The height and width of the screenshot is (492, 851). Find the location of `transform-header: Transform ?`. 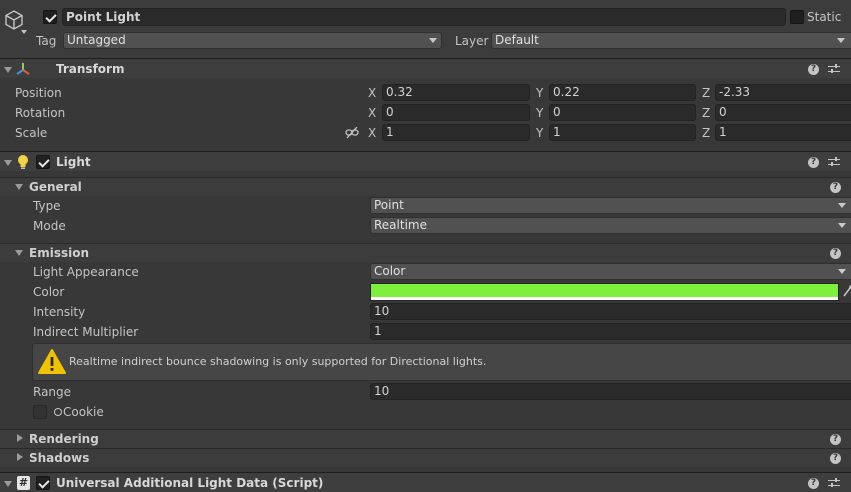

transform-header: Transform ? is located at coordinates (425, 68).